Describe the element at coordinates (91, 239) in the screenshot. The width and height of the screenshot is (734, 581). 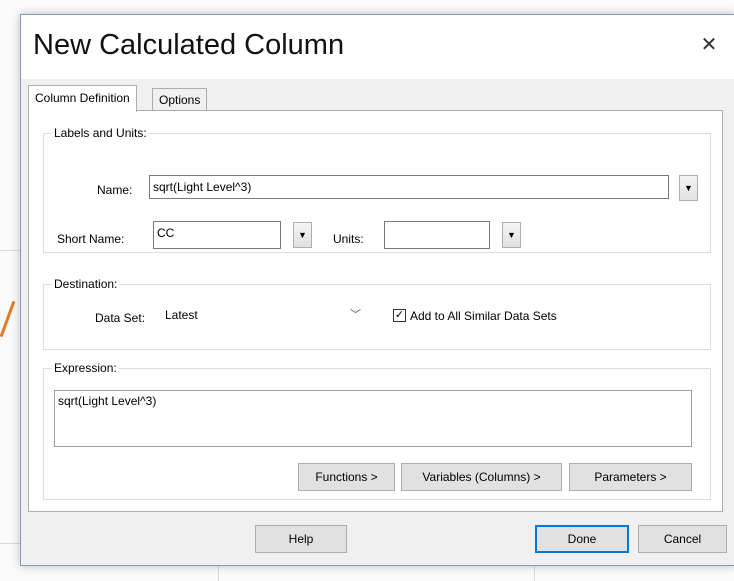
I see `short-name-label: Short Name:` at that location.